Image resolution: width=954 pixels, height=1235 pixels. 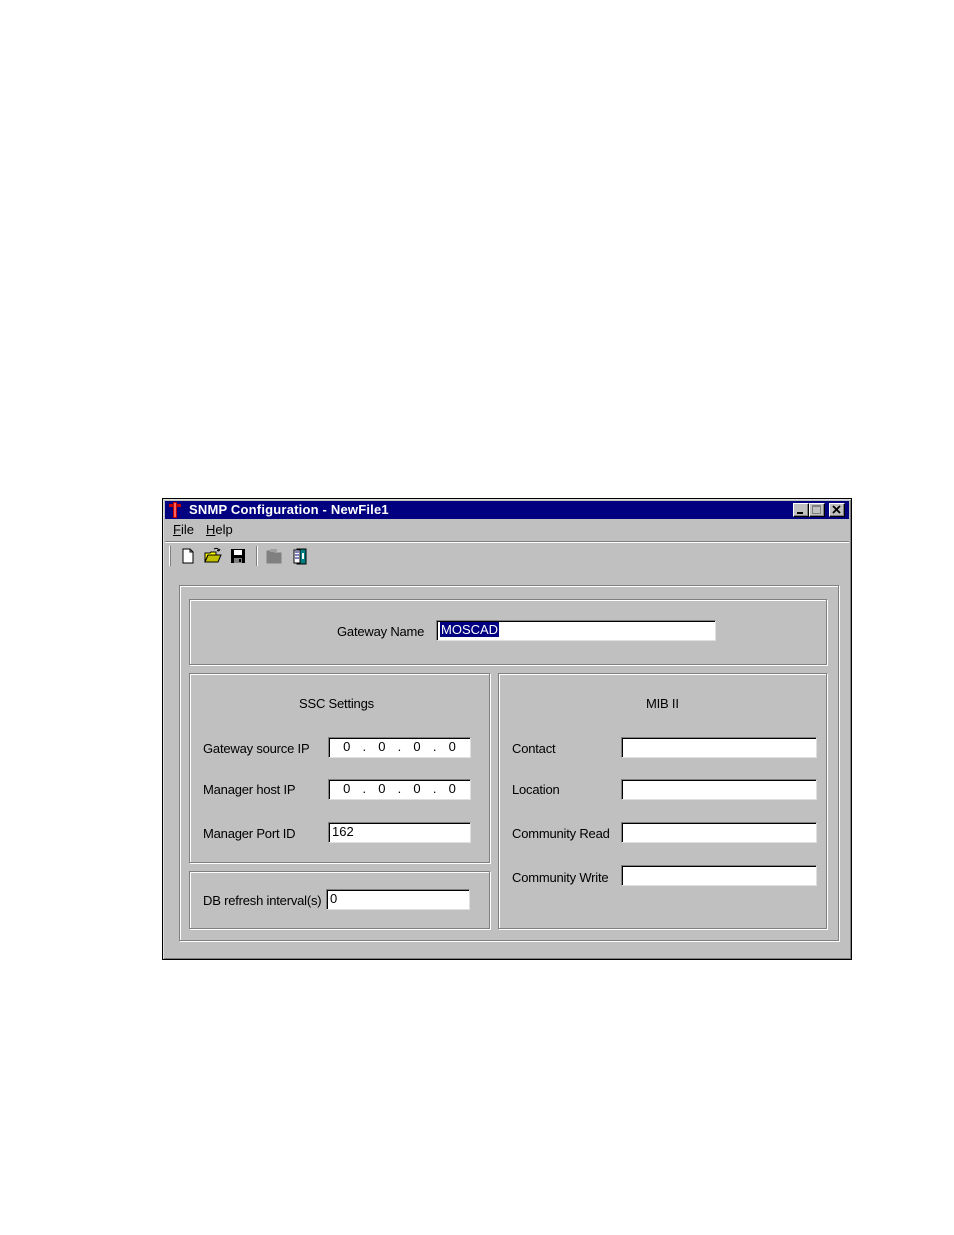 What do you see at coordinates (249, 789) in the screenshot?
I see `manager-host-ip-label: Manager host IP` at bounding box center [249, 789].